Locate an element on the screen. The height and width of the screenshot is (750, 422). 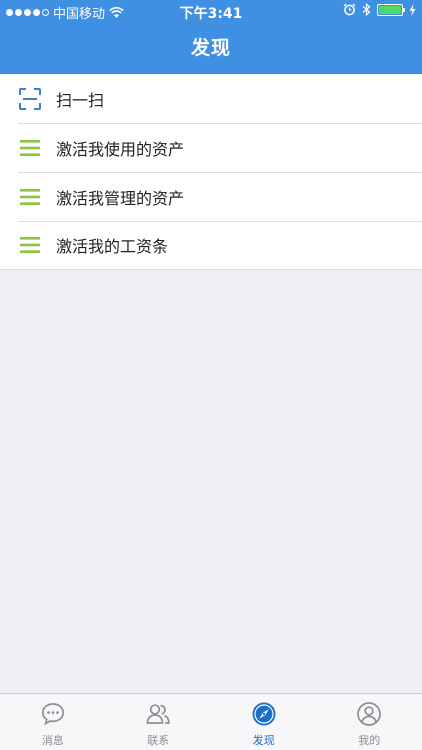
status-right is located at coordinates (379, 9).